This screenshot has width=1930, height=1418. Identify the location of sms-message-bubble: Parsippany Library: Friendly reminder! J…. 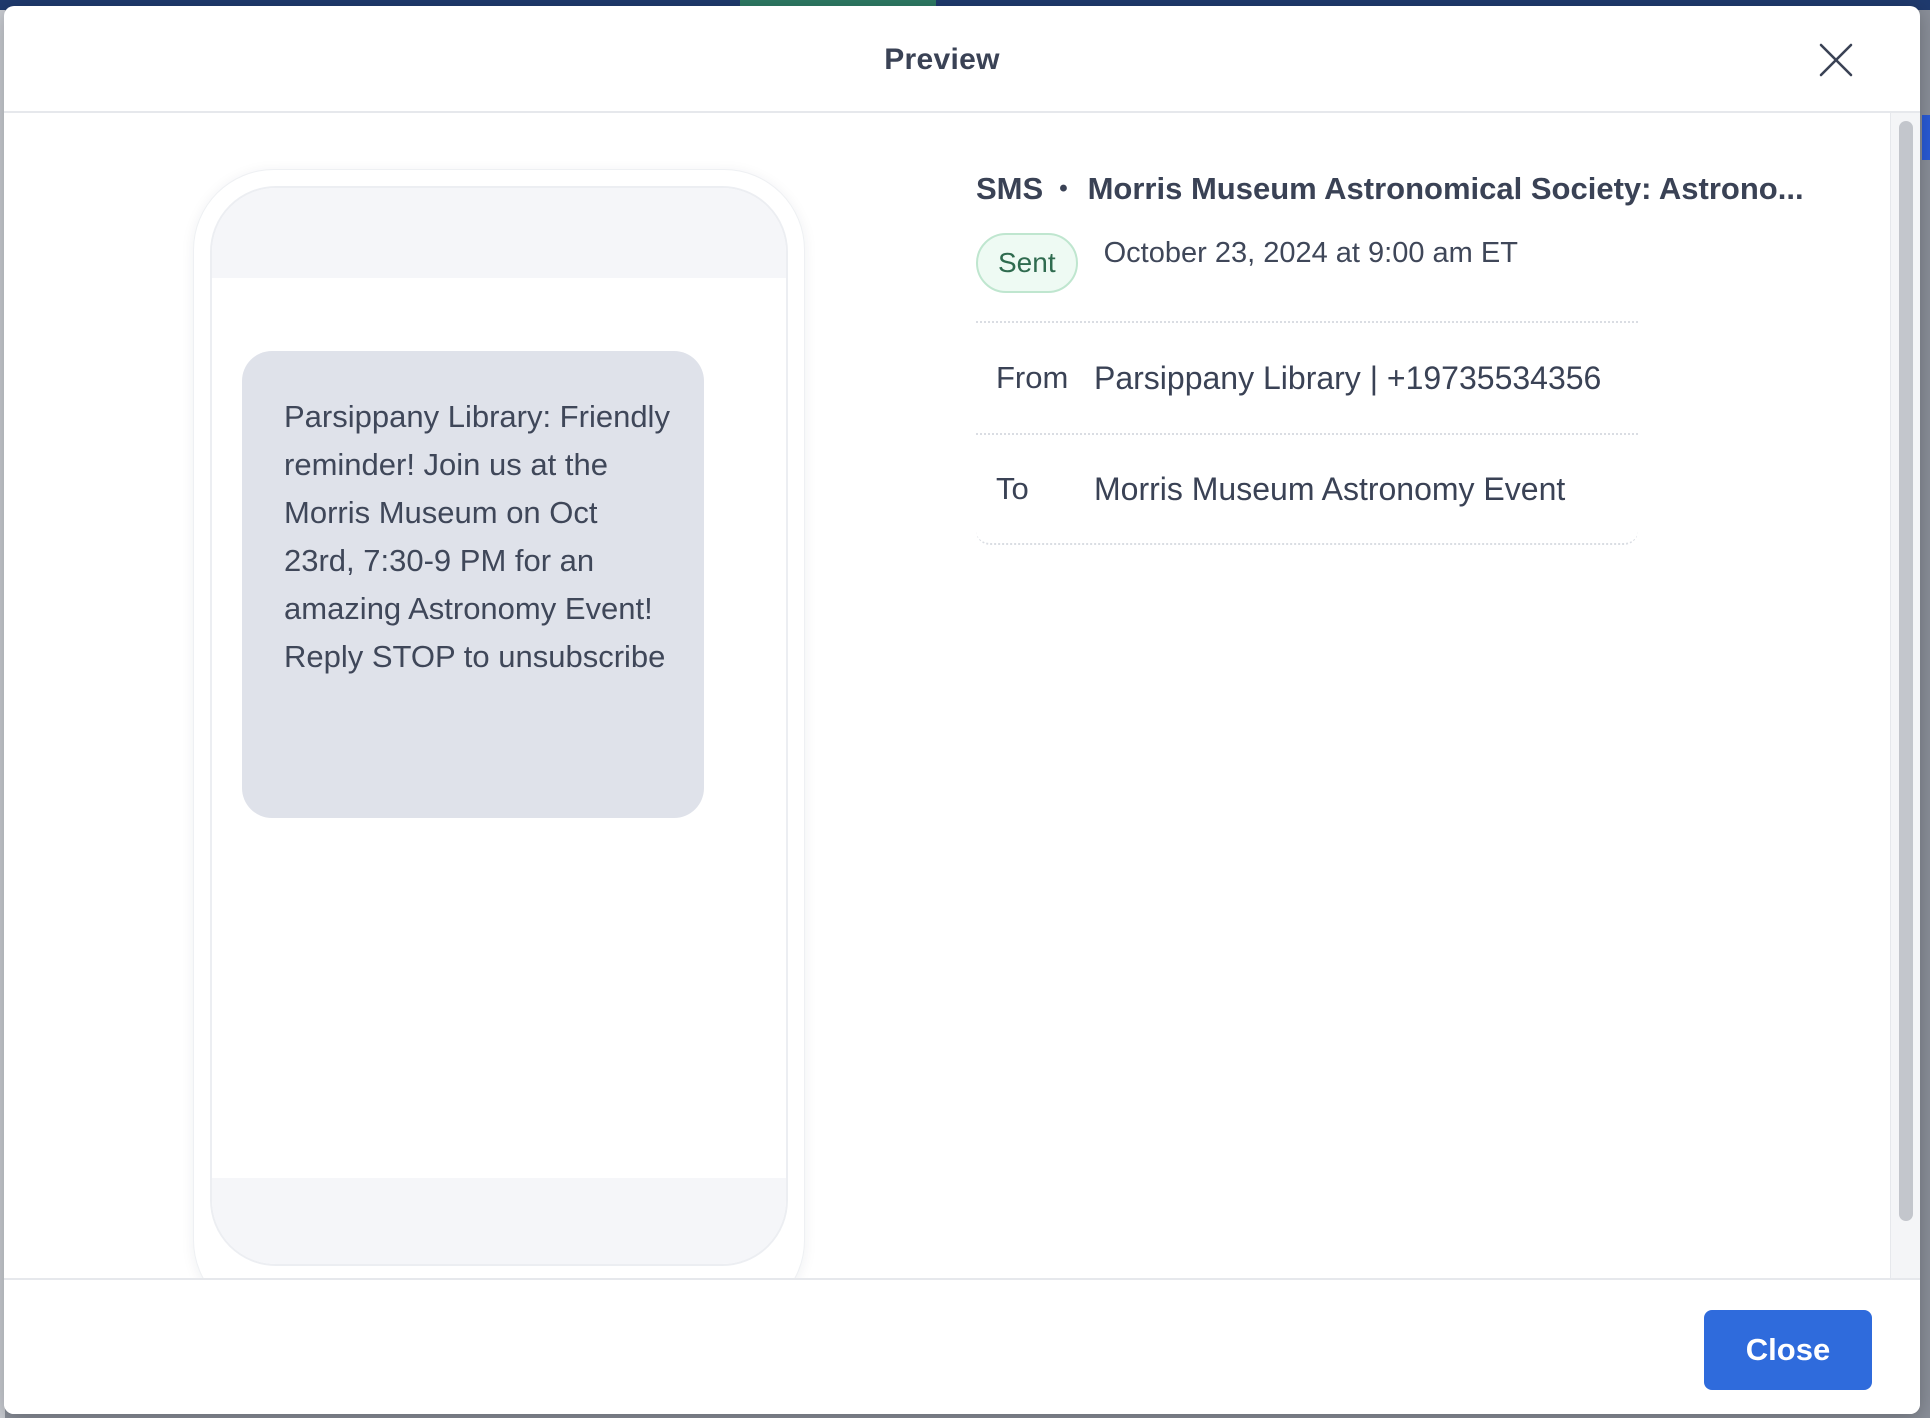
(473, 584).